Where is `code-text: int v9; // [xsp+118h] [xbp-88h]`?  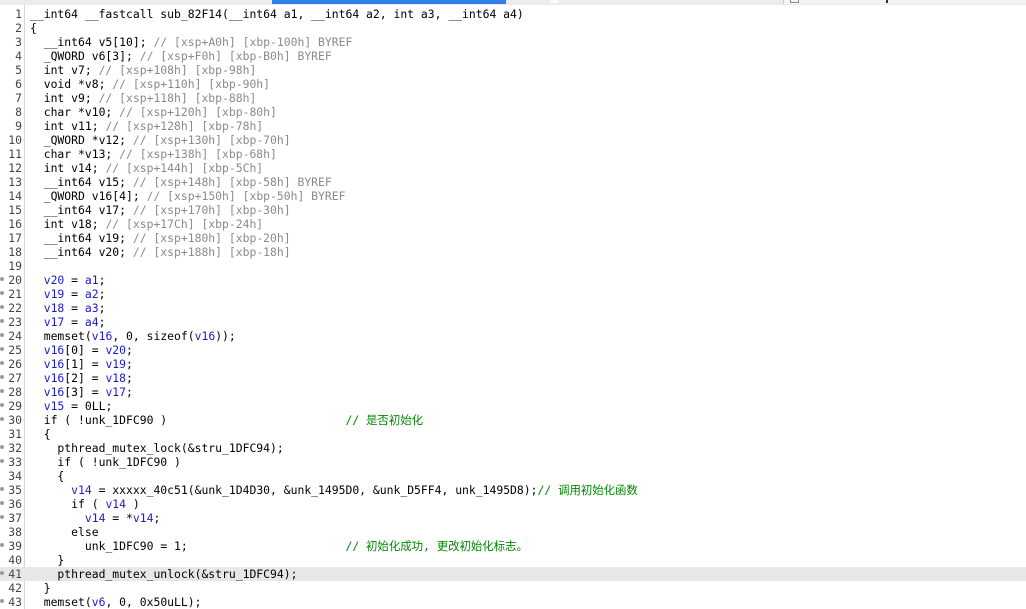
code-text: int v9; // [xsp+118h] [xbp-88h] is located at coordinates (143, 98).